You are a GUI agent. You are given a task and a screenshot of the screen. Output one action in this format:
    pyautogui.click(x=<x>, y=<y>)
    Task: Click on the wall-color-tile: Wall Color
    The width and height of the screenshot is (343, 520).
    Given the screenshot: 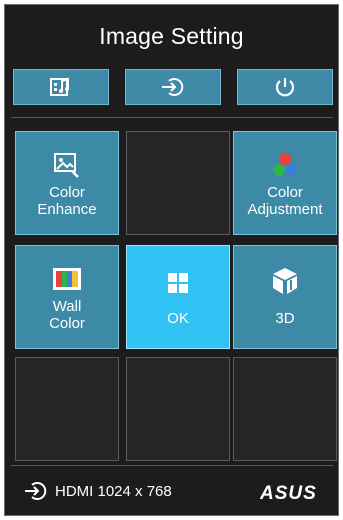 What is the action you would take?
    pyautogui.click(x=67, y=297)
    